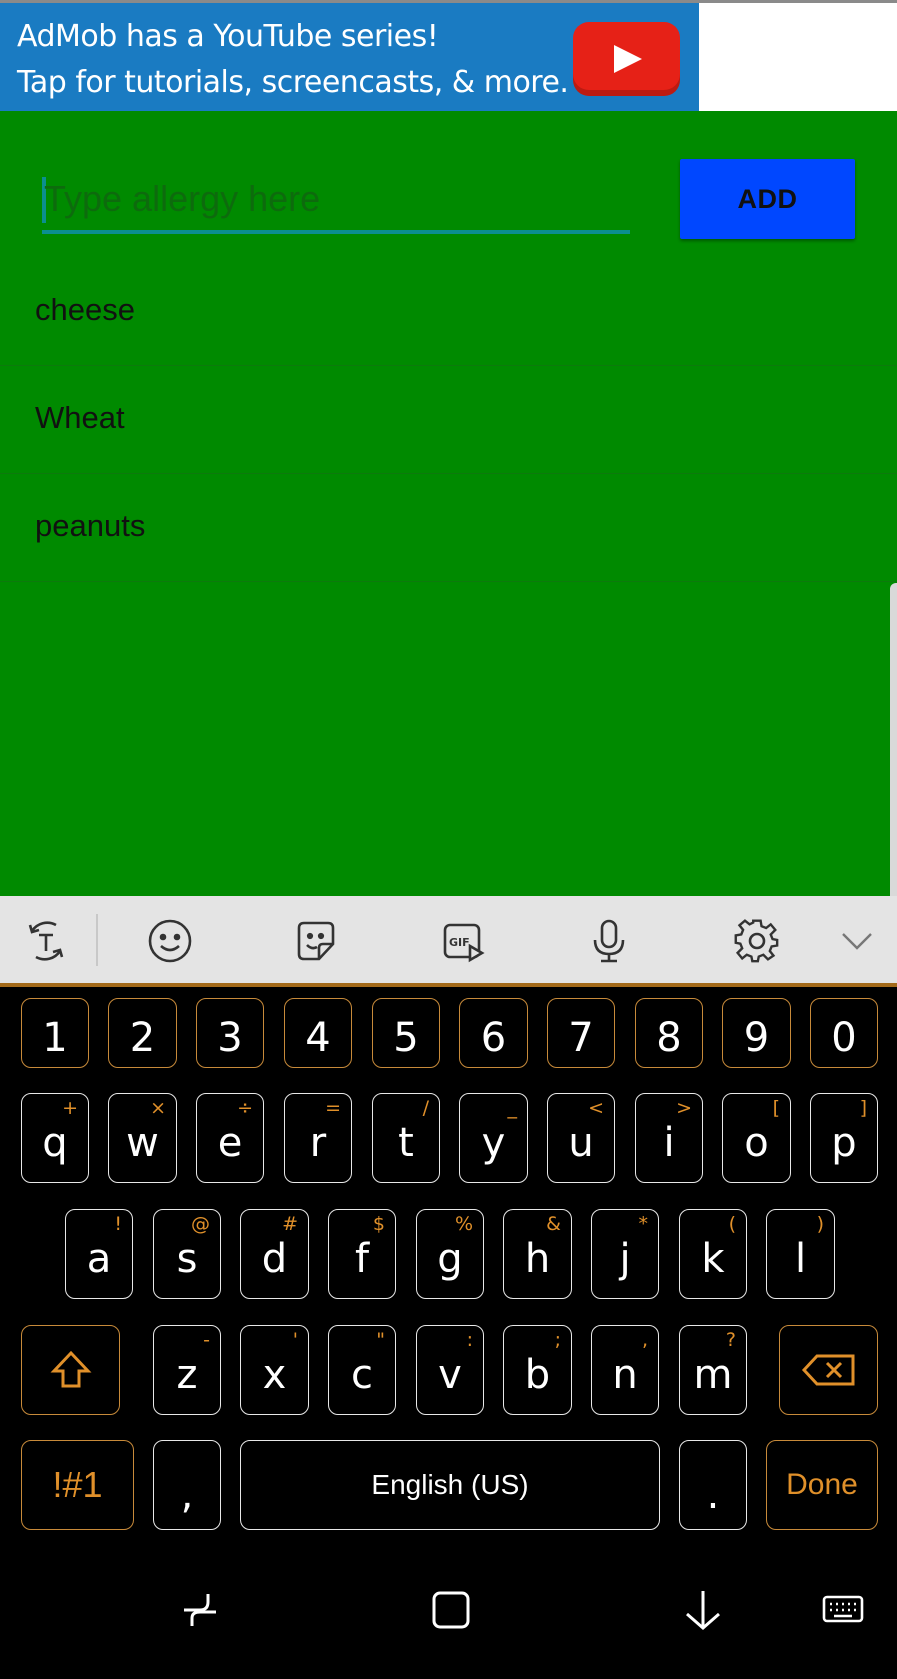 This screenshot has height=1679, width=897. Describe the element at coordinates (756, 1143) in the screenshot. I see `key-label: o` at that location.